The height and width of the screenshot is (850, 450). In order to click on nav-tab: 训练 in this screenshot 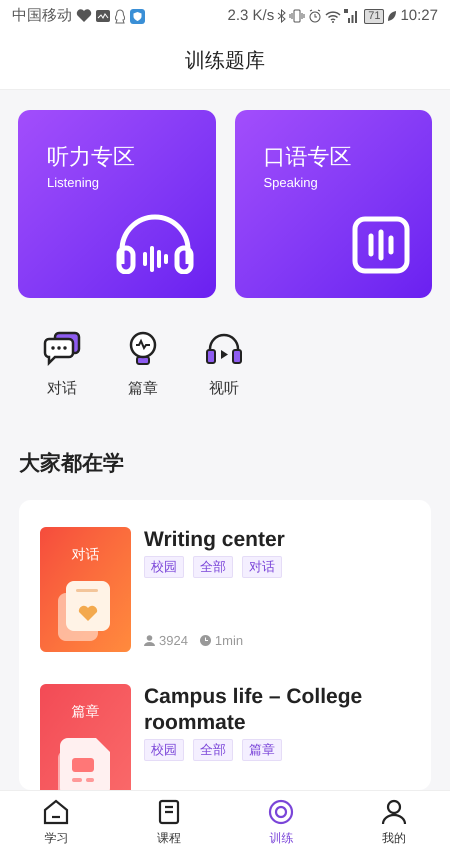, I will do `click(281, 820)`.